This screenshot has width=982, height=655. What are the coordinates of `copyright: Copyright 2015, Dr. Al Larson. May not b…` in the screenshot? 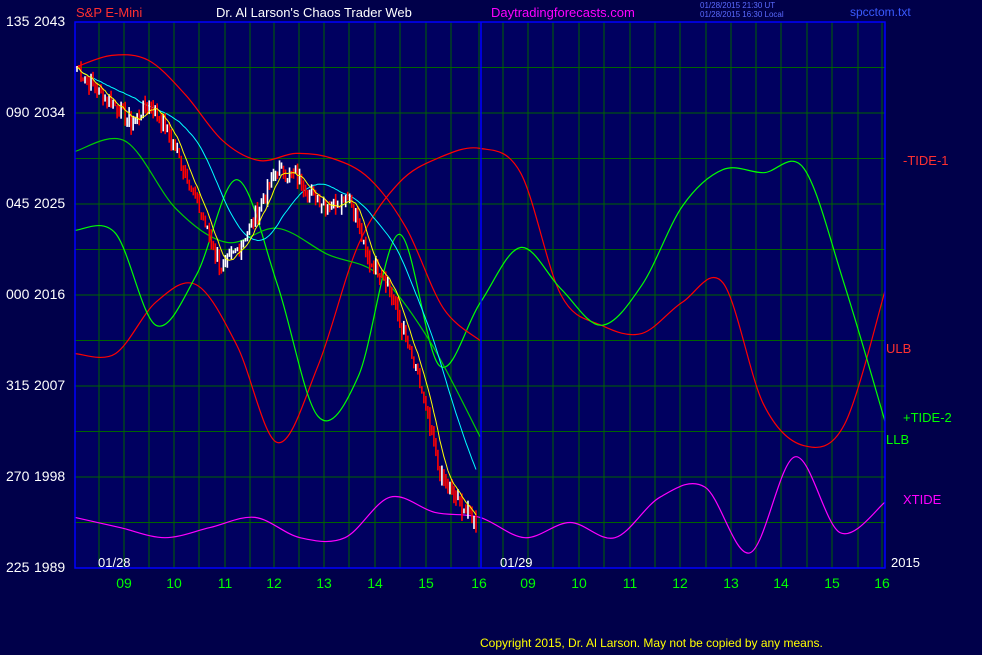 It's located at (651, 643).